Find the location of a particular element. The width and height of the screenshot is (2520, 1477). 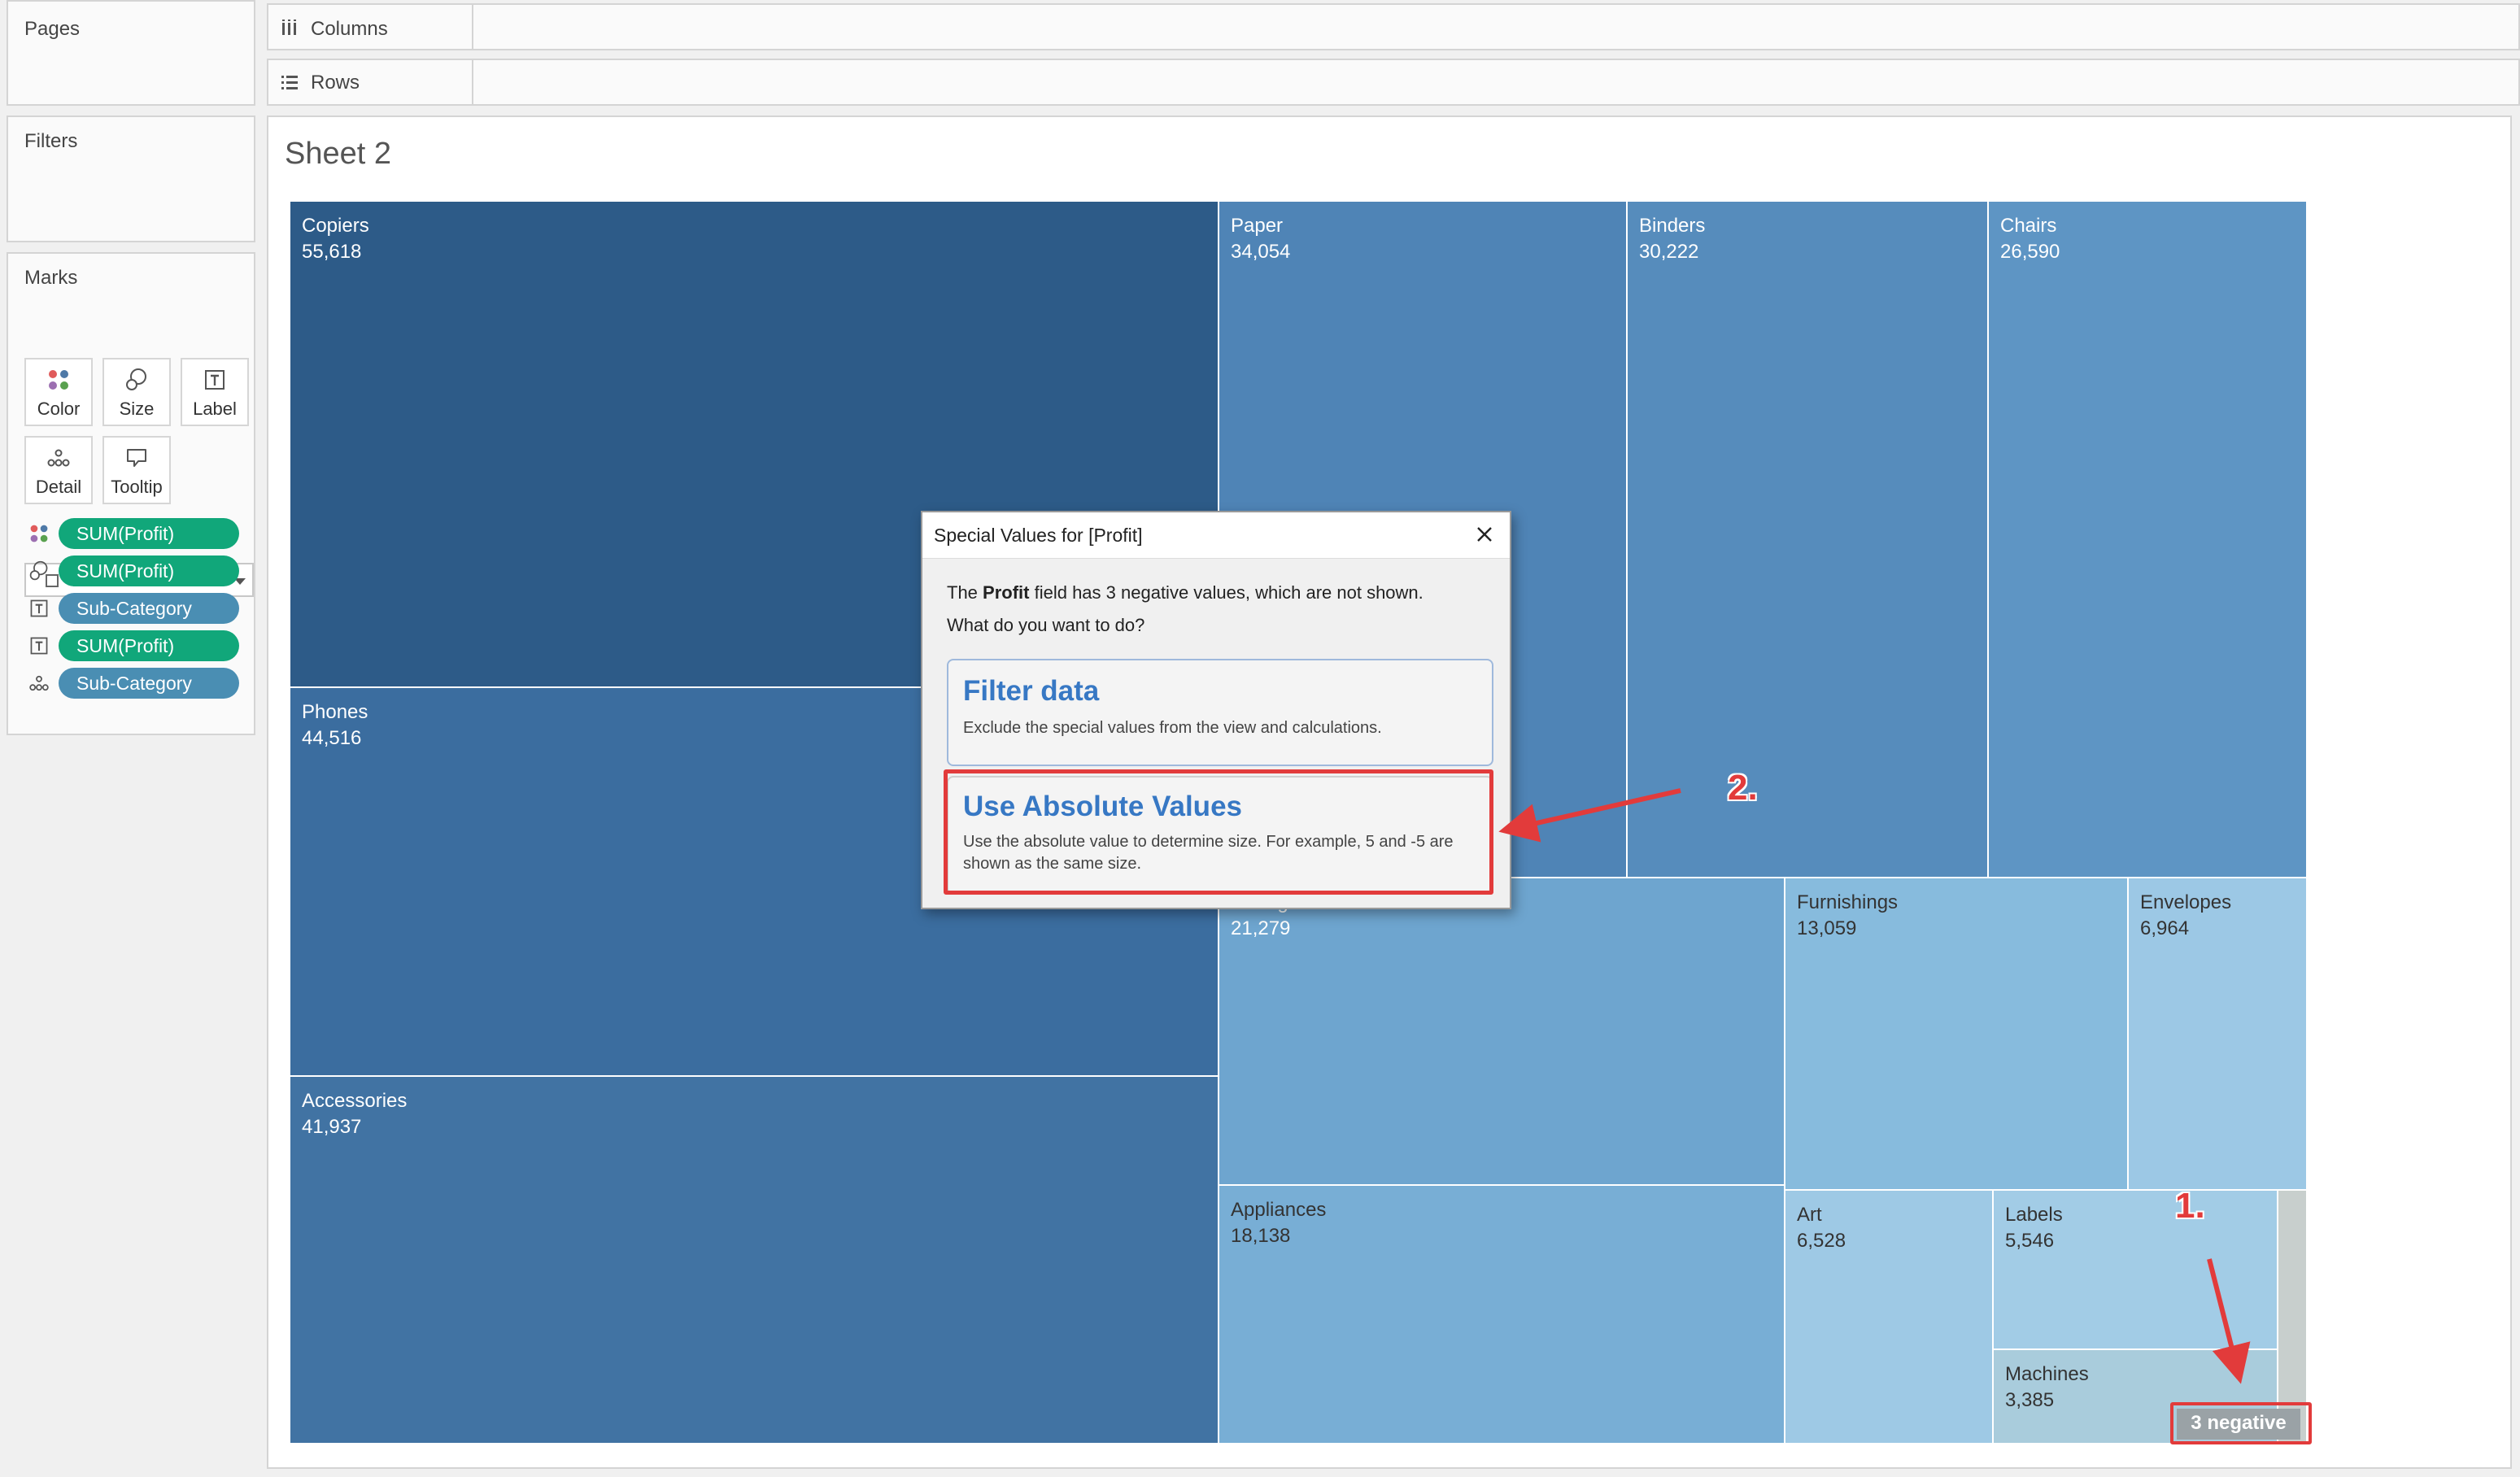

annotation-step-1: 1. is located at coordinates (2190, 1206).